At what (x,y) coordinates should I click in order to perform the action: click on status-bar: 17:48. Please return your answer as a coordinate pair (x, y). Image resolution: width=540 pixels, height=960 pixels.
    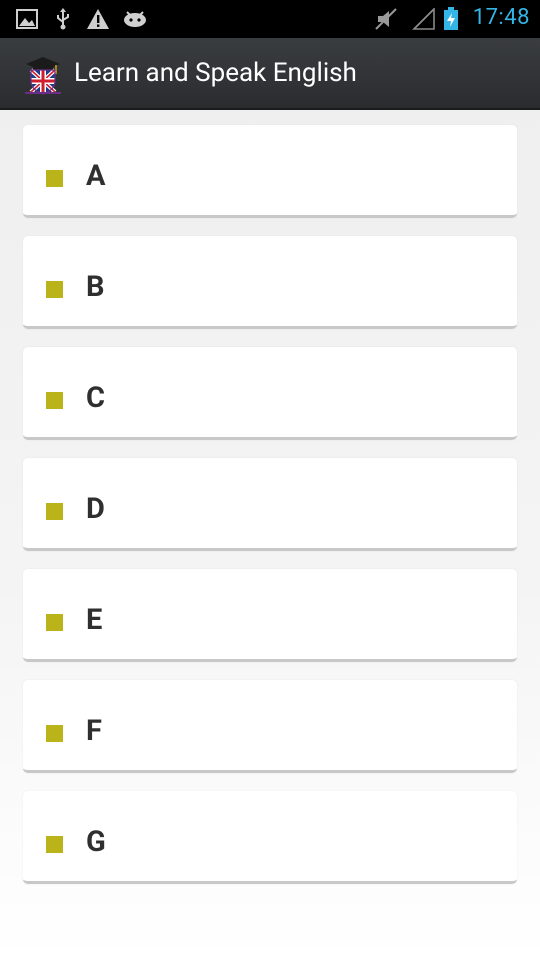
    Looking at the image, I should click on (270, 19).